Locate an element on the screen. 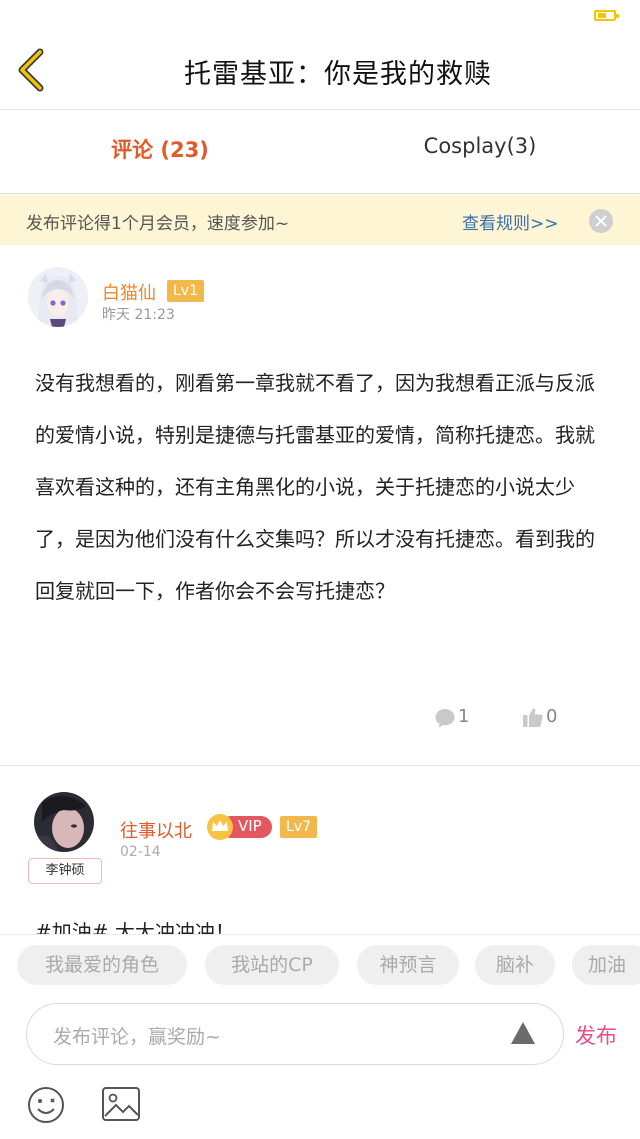 Image resolution: width=640 pixels, height=1139 pixels. view-rules-link: 查看规则>> is located at coordinates (510, 221).